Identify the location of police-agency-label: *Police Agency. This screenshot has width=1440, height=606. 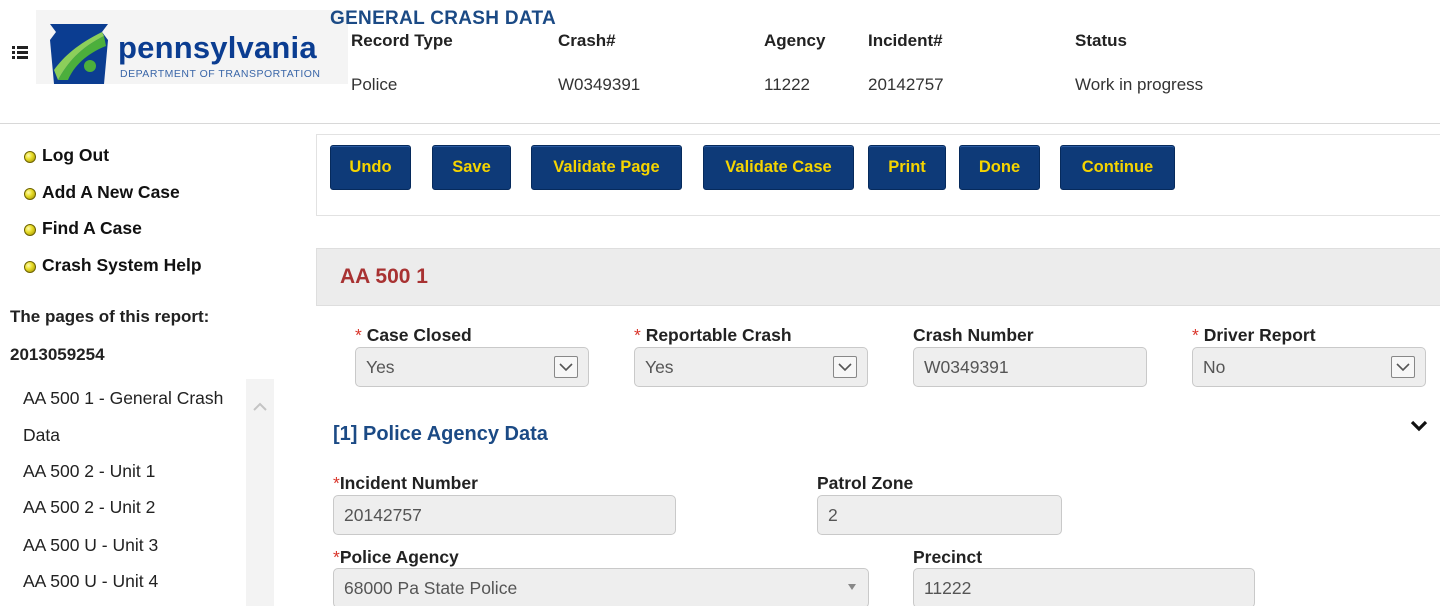
(396, 557).